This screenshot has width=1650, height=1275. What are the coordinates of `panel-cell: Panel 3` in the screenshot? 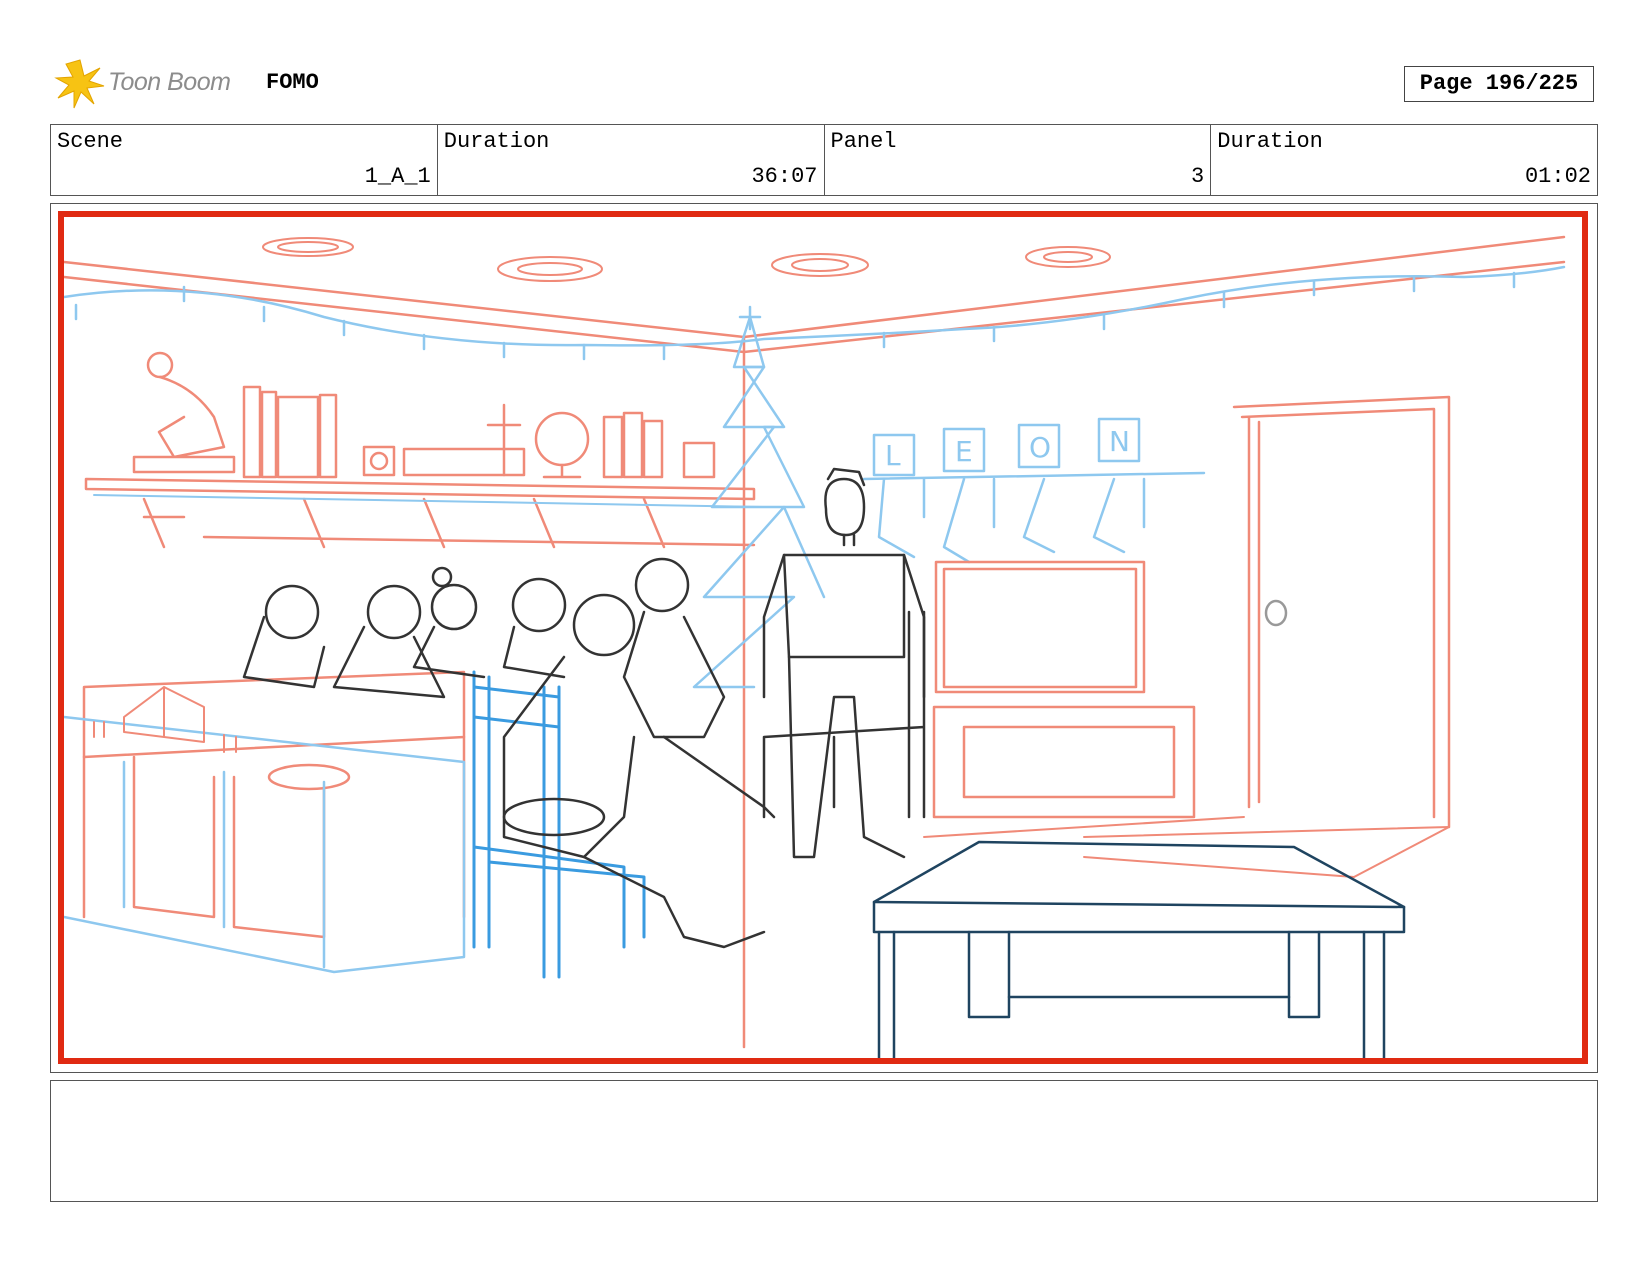 It's located at (1018, 160).